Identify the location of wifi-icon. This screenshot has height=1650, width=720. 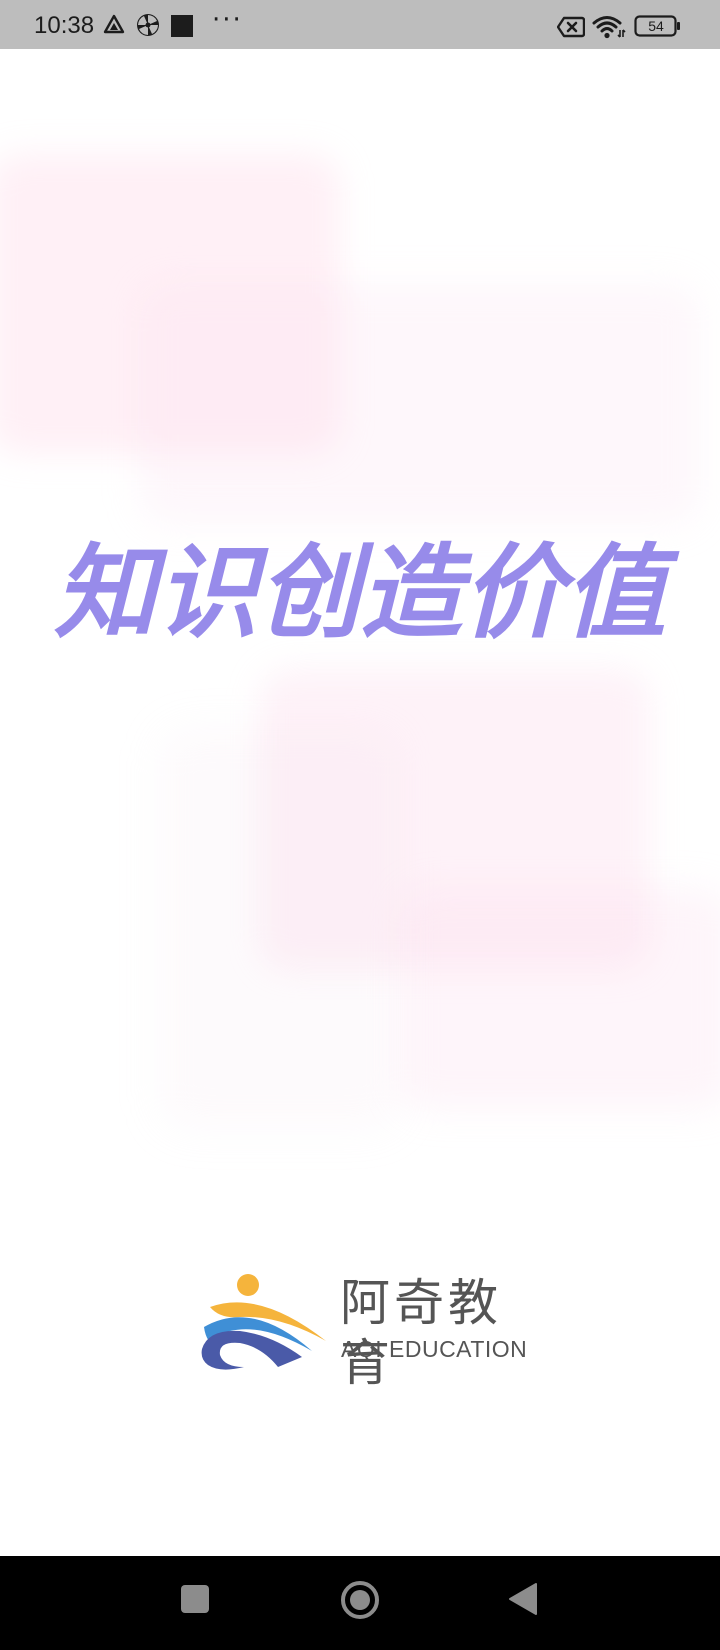
(609, 29).